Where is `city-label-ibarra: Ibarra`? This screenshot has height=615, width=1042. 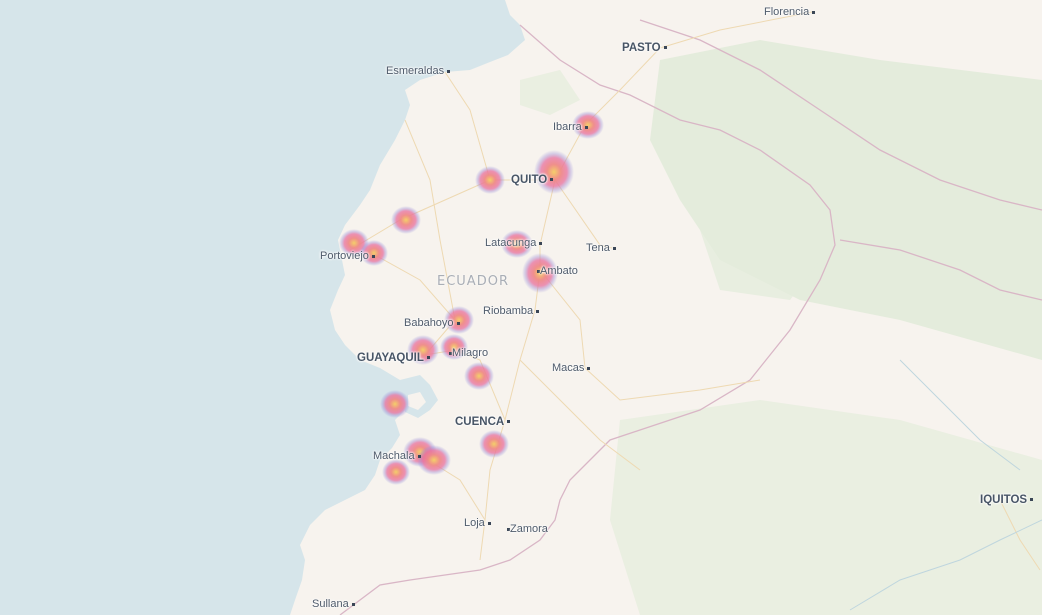
city-label-ibarra: Ibarra is located at coordinates (570, 127).